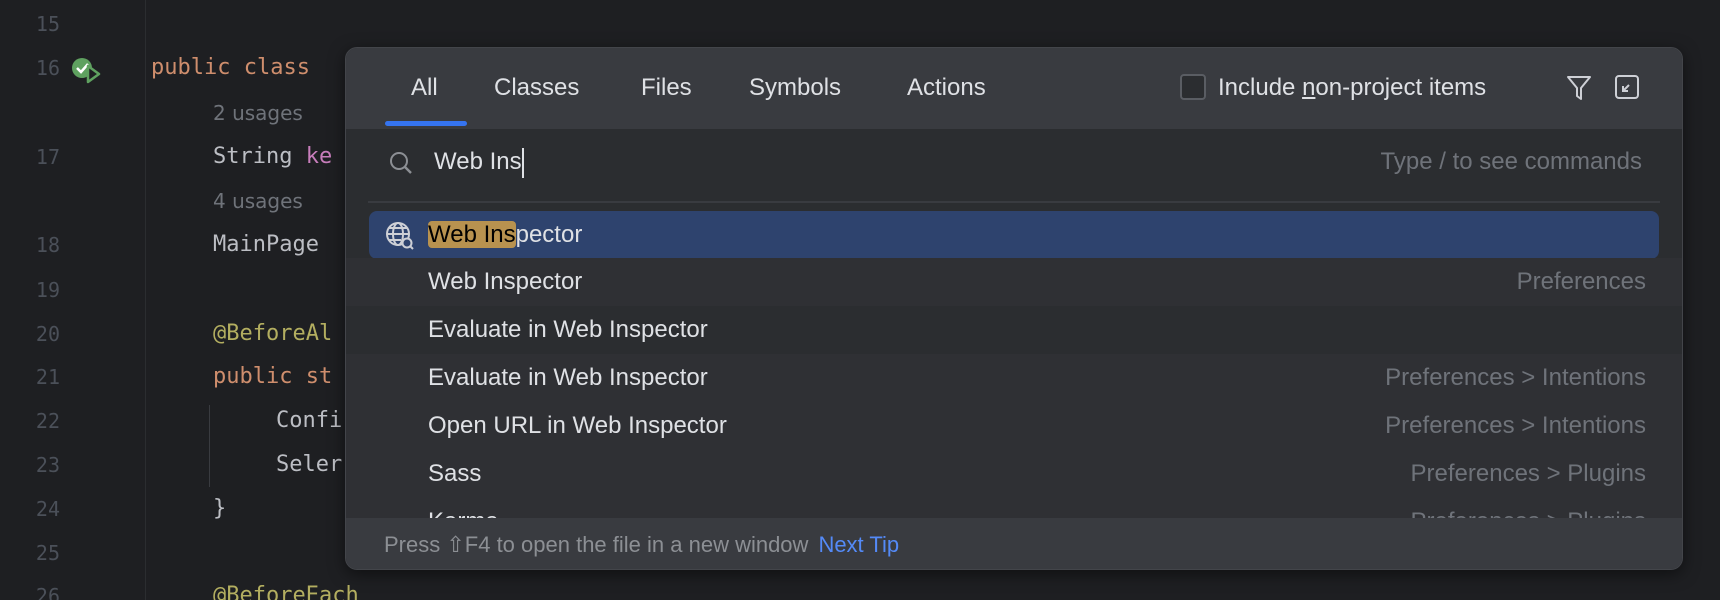 The image size is (1720, 600). What do you see at coordinates (1309, 87) in the screenshot?
I see `mnemonic: n` at bounding box center [1309, 87].